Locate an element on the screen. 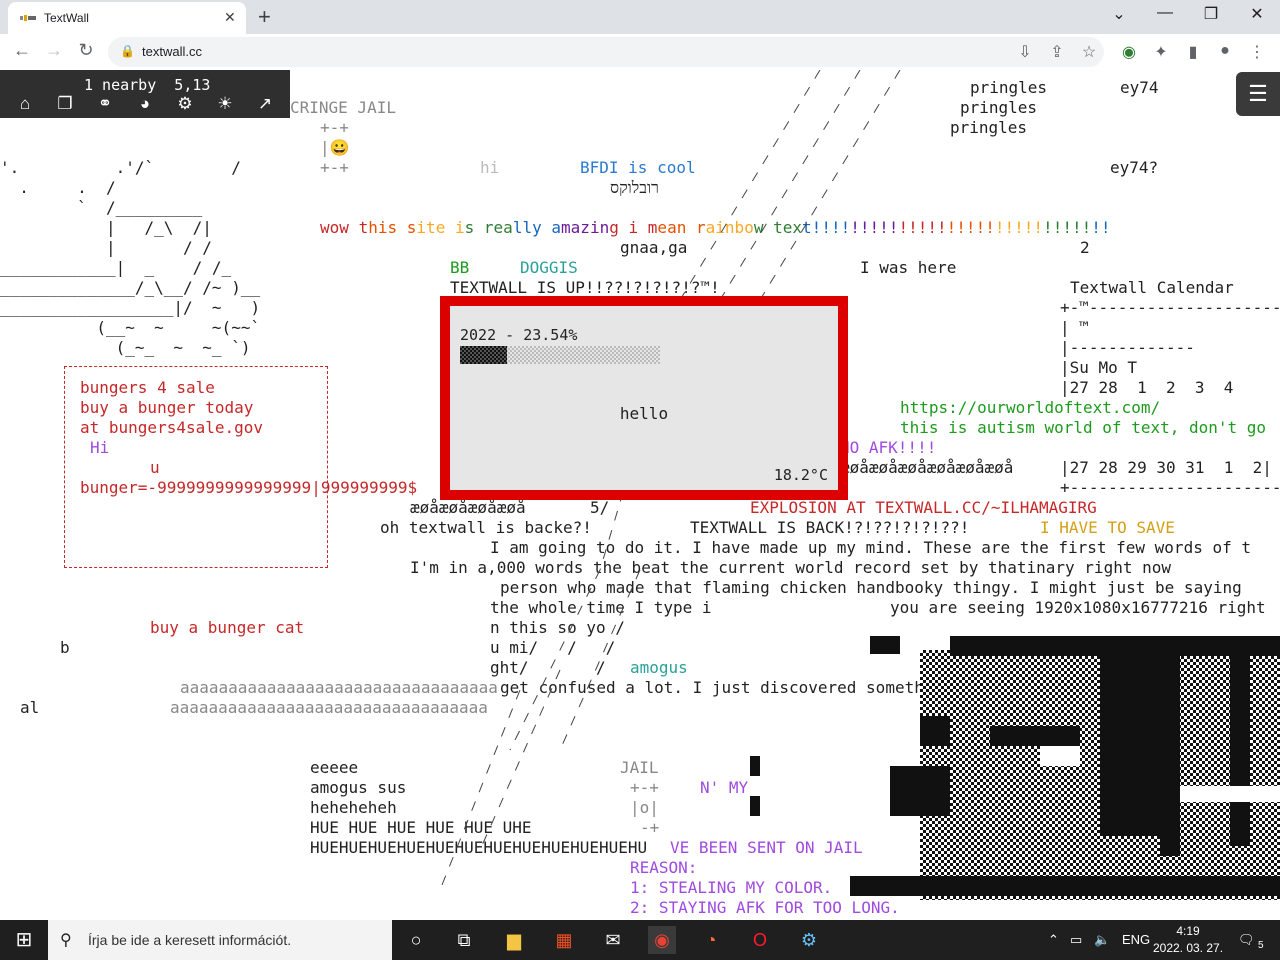 This screenshot has width=1280, height=960. language-indicator: ENG is located at coordinates (1136, 939).